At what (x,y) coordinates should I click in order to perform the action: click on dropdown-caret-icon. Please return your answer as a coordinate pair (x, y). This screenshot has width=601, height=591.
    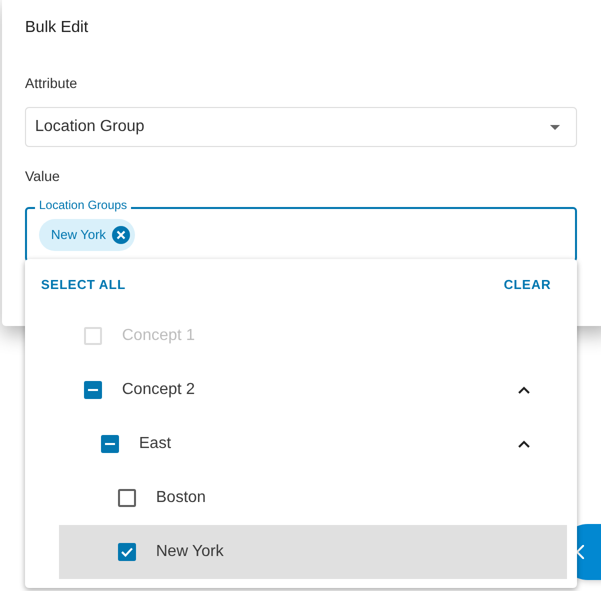
    Looking at the image, I should click on (555, 127).